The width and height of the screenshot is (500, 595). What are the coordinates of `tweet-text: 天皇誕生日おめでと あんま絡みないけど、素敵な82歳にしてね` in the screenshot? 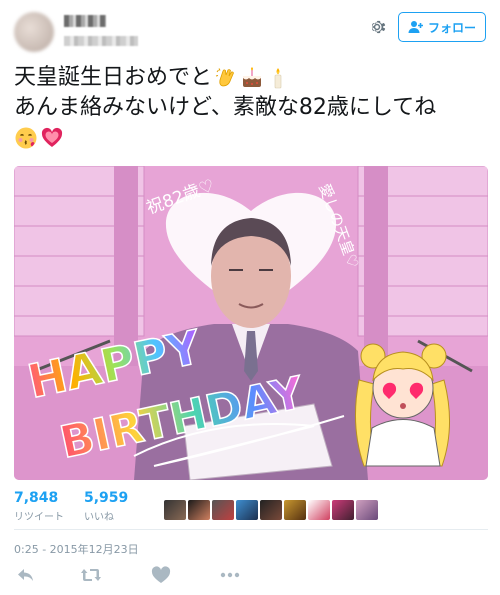 It's located at (254, 108).